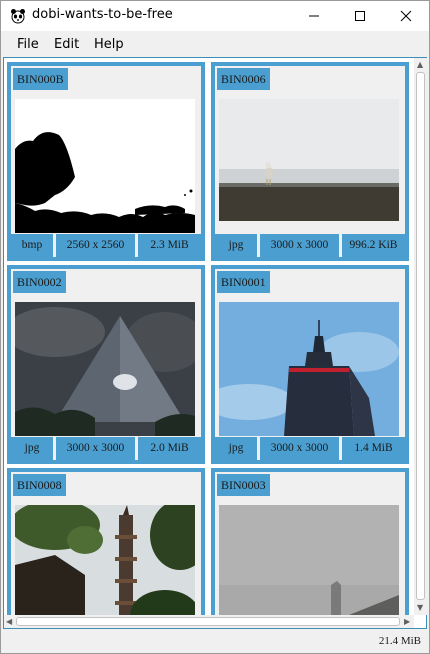  What do you see at coordinates (66, 44) in the screenshot?
I see `menu-edit: Edit` at bounding box center [66, 44].